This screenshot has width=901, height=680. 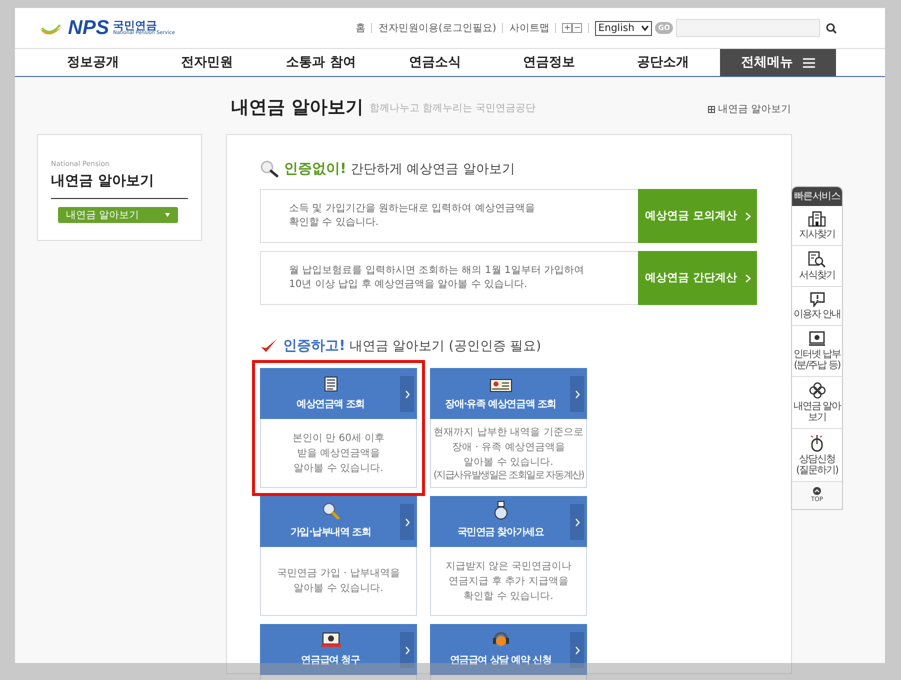 I want to click on quick-service-item: 이용자 안내, so click(x=817, y=306).